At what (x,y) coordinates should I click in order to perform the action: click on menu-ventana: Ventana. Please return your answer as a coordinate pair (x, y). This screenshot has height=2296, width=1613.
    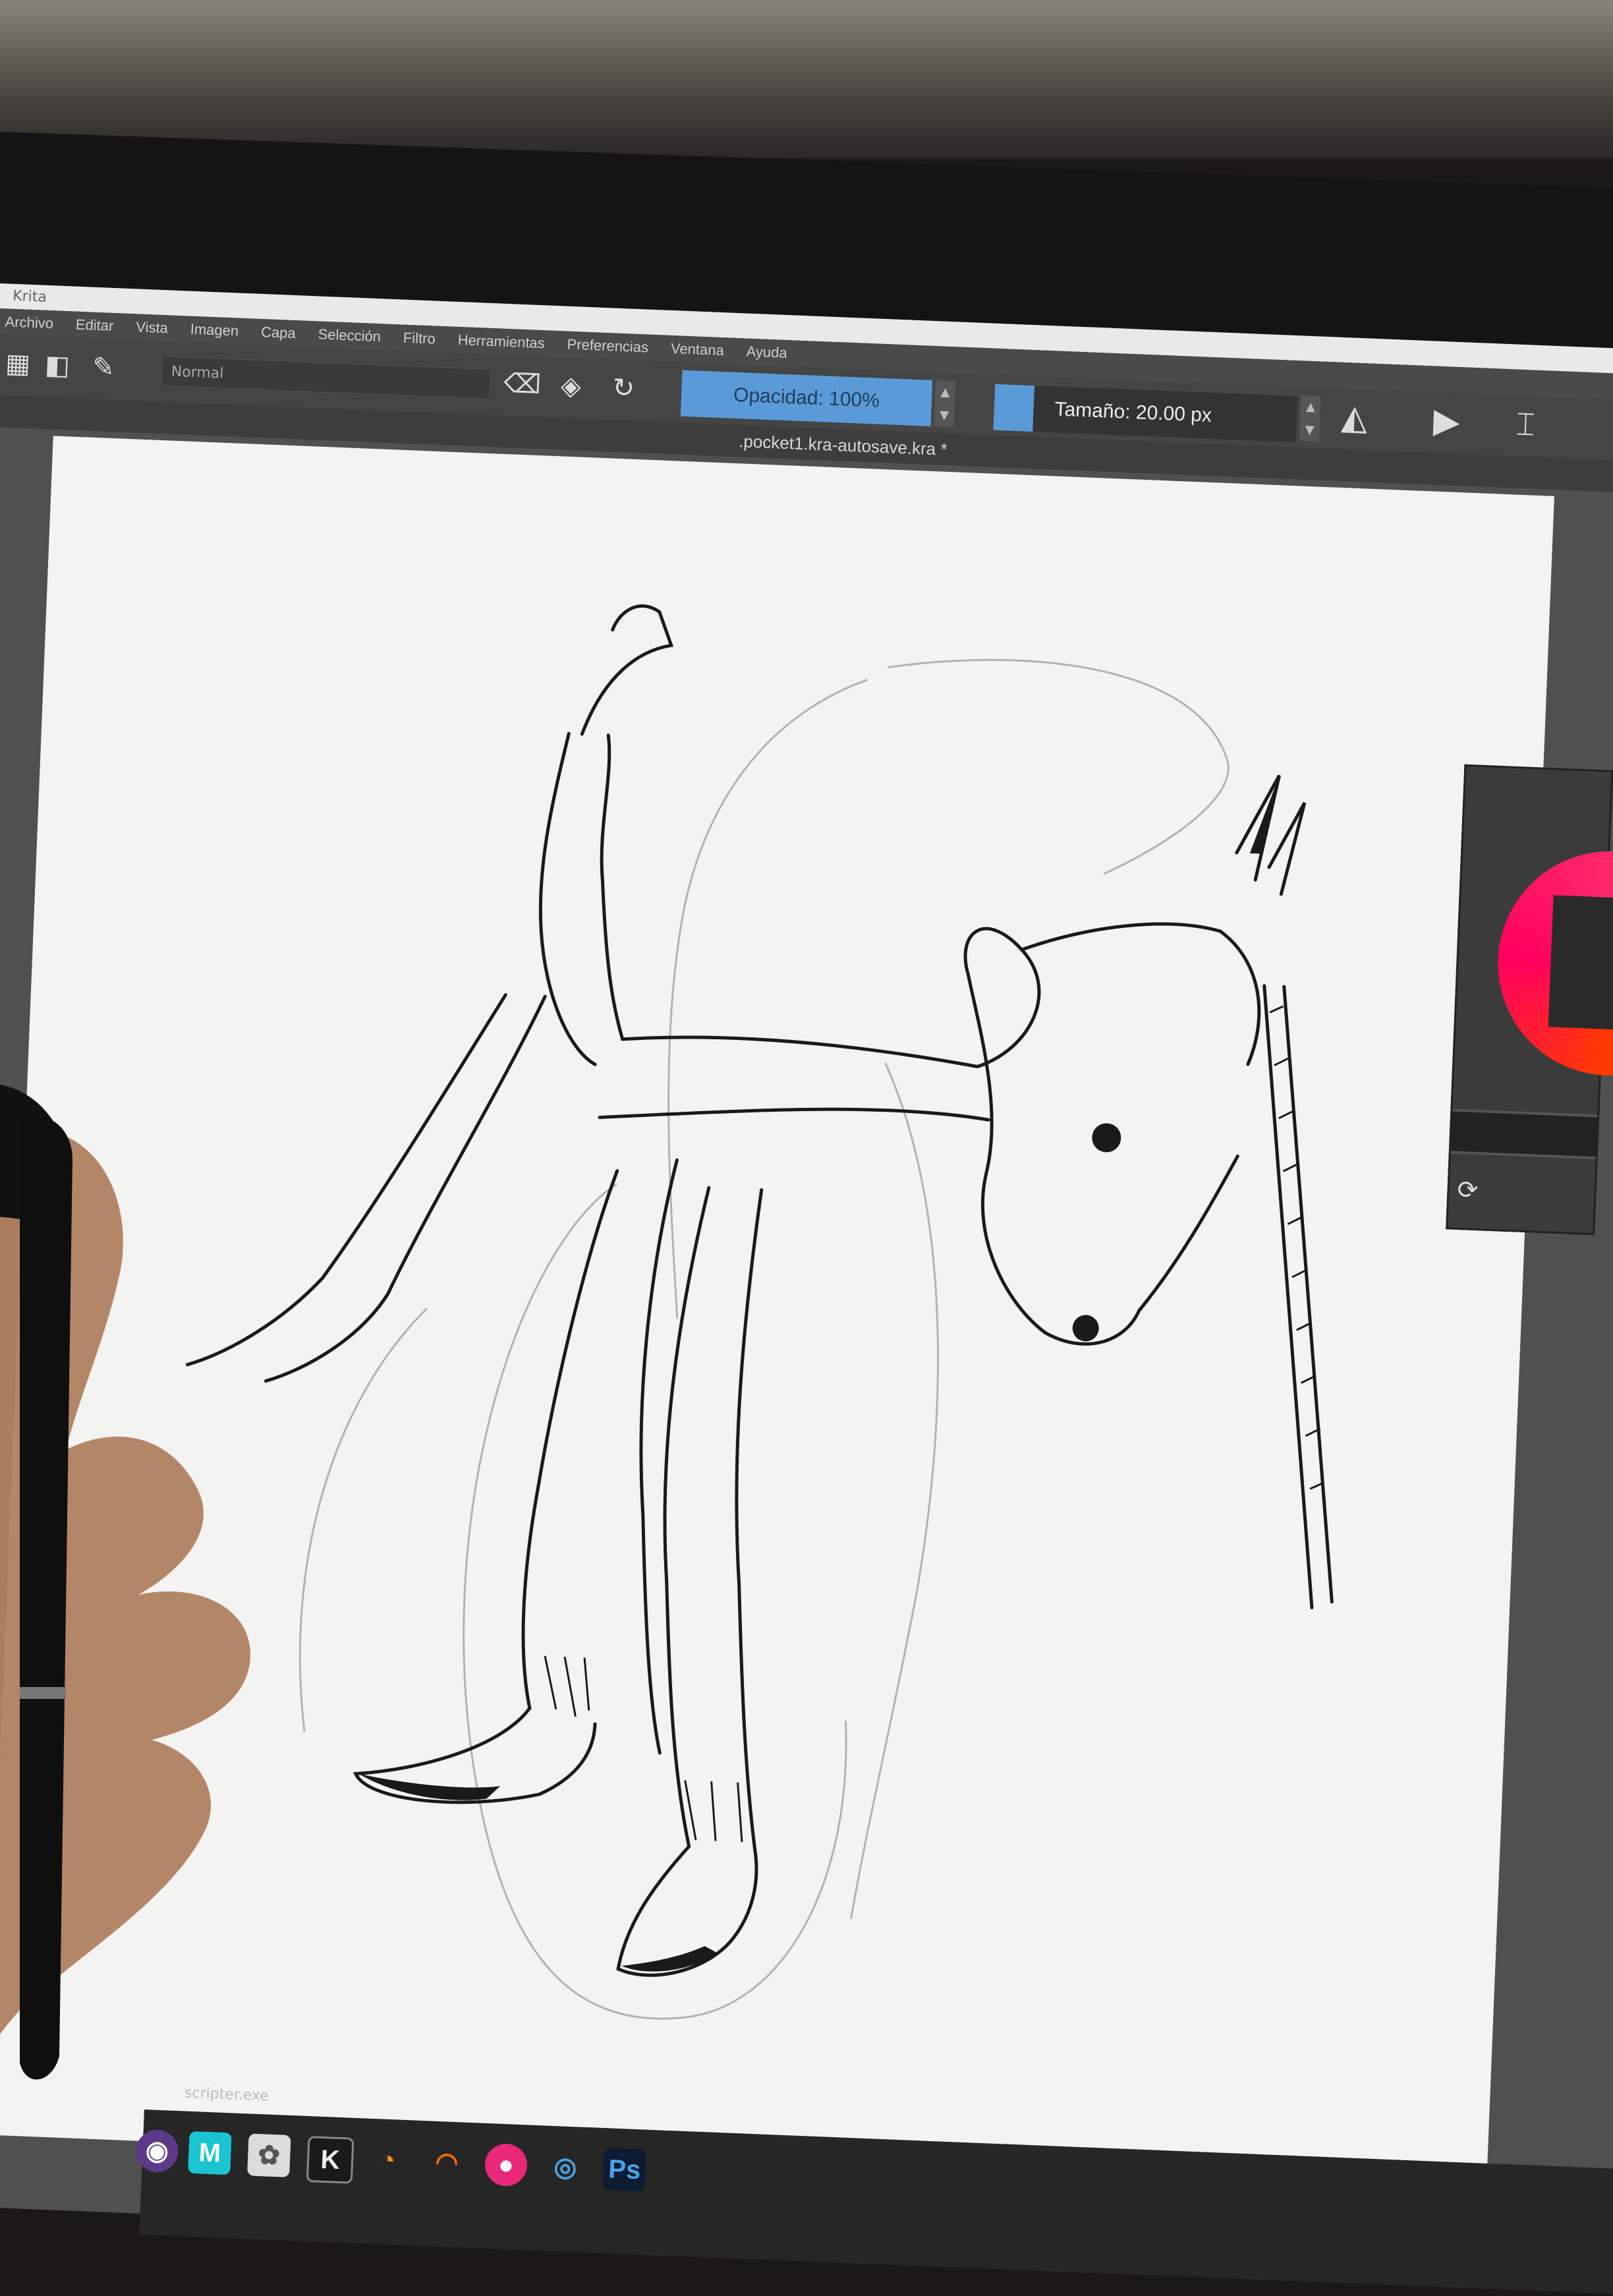
    Looking at the image, I should click on (698, 349).